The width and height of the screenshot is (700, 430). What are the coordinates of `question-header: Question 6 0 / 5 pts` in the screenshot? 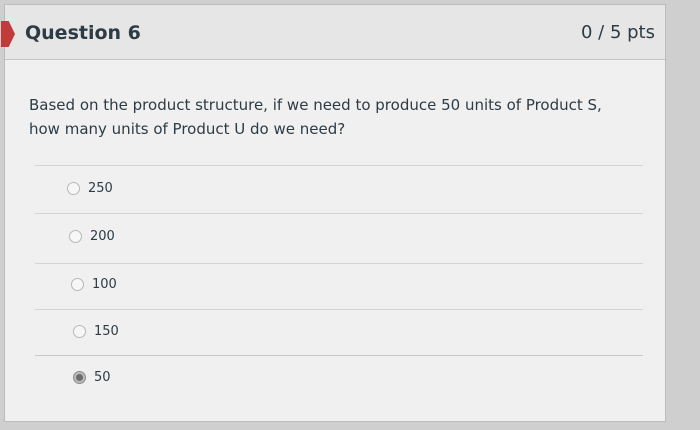 It's located at (333, 32).